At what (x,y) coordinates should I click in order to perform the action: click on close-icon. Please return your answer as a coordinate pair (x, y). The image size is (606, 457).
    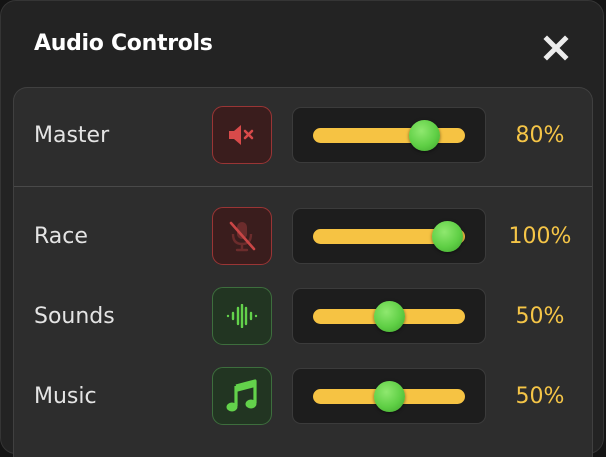
    Looking at the image, I should click on (556, 48).